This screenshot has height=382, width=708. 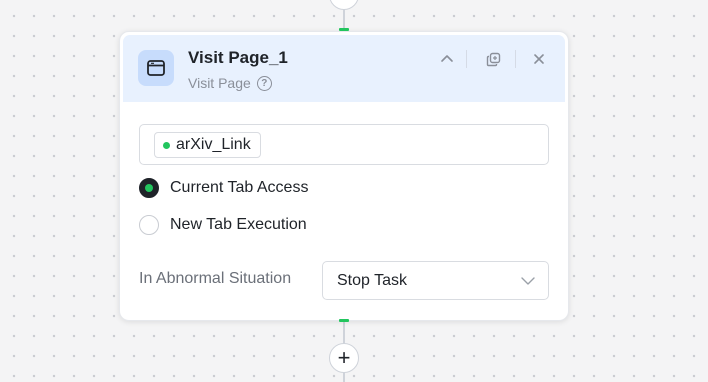 What do you see at coordinates (215, 278) in the screenshot?
I see `abnormal-situation-label: In Abnormal Situation` at bounding box center [215, 278].